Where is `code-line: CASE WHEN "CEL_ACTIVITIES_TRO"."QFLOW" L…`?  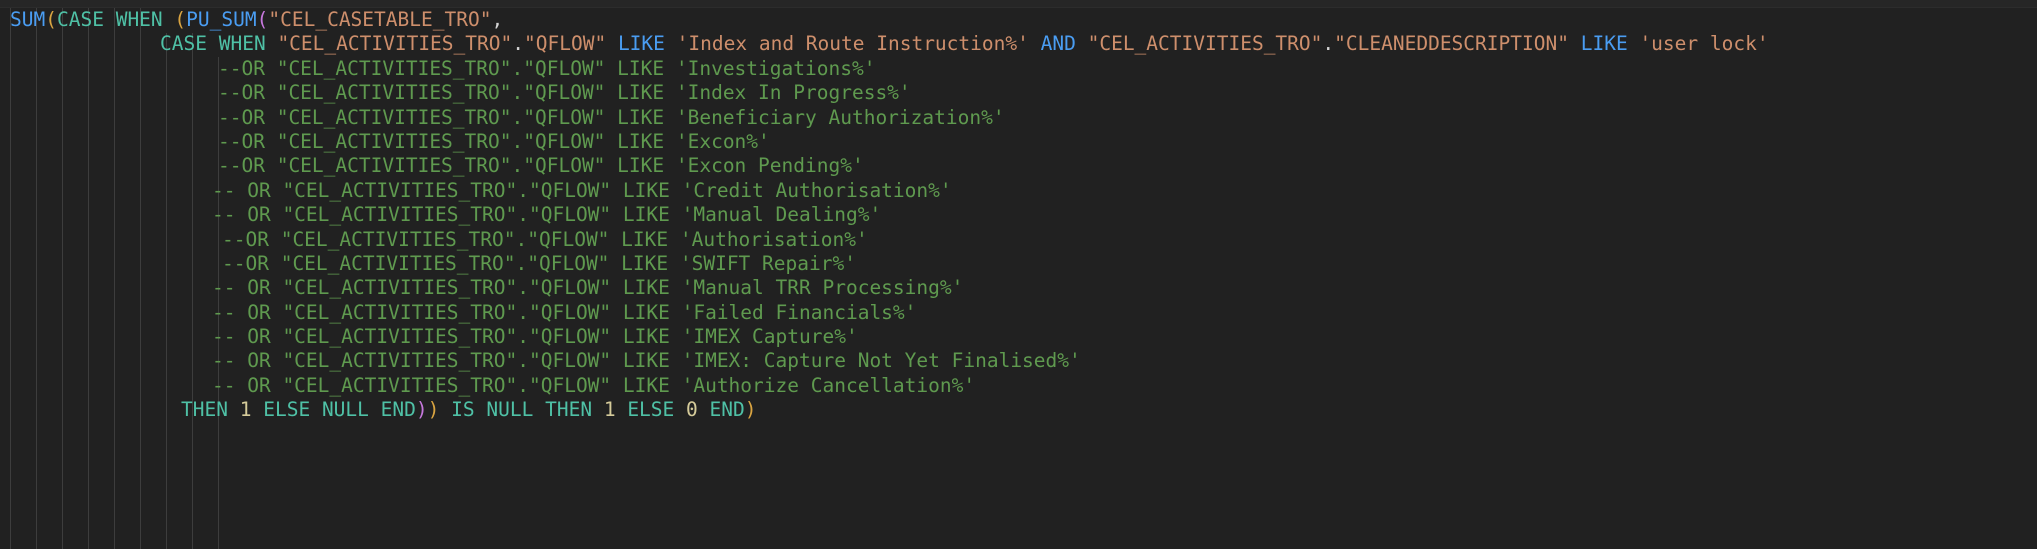
code-line: CASE WHEN "CEL_ACTIVITIES_TRO"."QFLOW" L… is located at coordinates (1018, 44).